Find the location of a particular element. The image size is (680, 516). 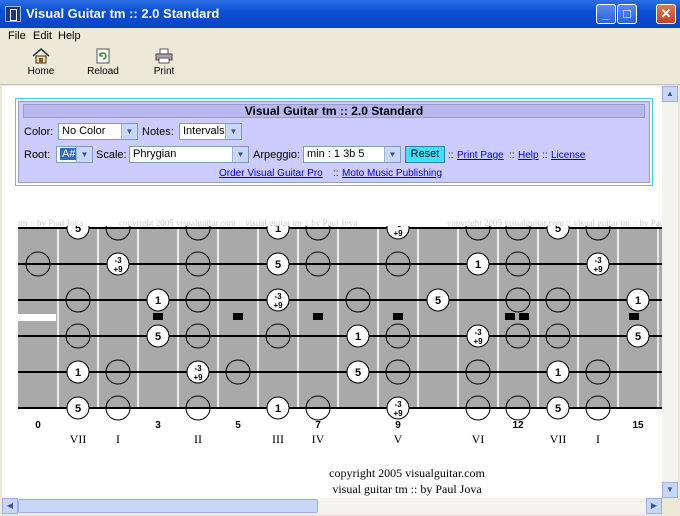

color-select: No Color ▼ is located at coordinates (98, 131).